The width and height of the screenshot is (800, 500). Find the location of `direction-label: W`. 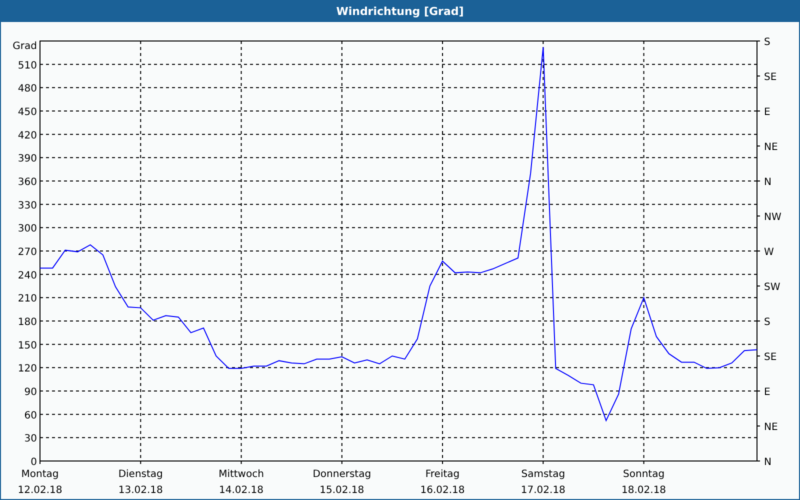

direction-label: W is located at coordinates (769, 252).